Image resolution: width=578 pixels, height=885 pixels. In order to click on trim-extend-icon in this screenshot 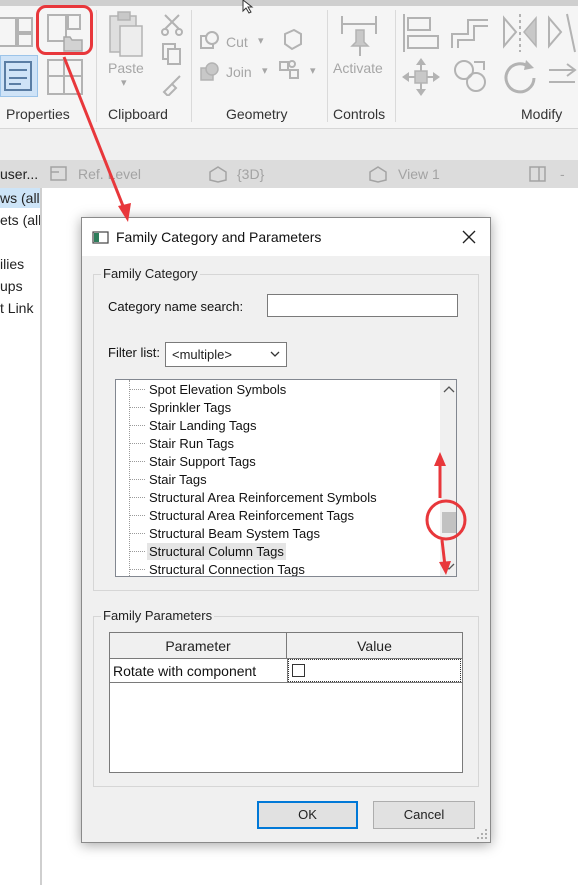, I will do `click(561, 77)`.